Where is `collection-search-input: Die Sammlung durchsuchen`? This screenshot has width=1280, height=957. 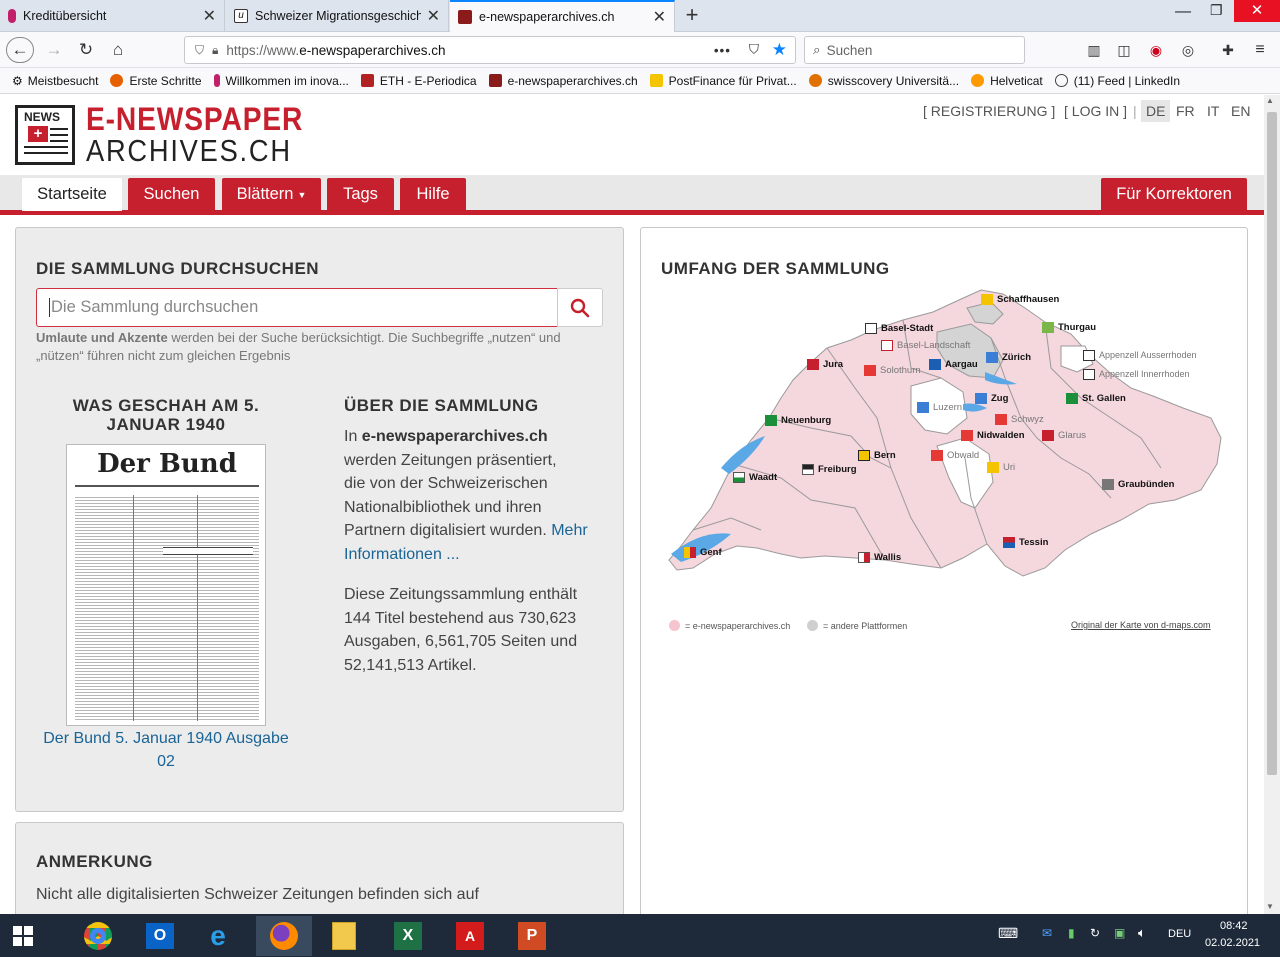 collection-search-input: Die Sammlung durchsuchen is located at coordinates (297, 307).